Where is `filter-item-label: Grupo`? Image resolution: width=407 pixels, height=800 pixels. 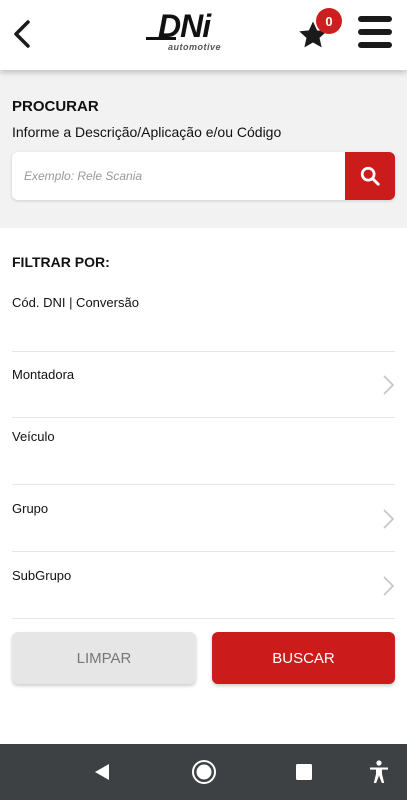 filter-item-label: Grupo is located at coordinates (30, 508).